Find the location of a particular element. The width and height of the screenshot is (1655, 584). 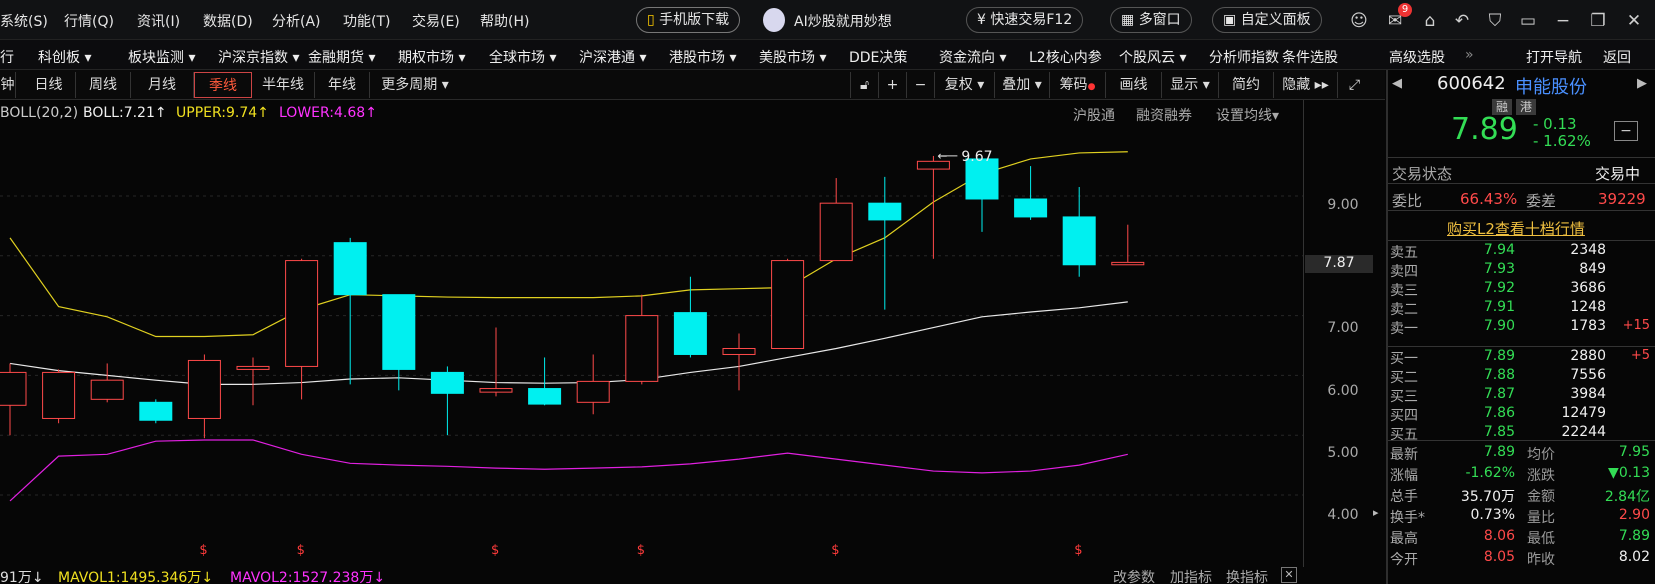

nav-stock-wind: 个股风云 ▾ is located at coordinates (1152, 57).